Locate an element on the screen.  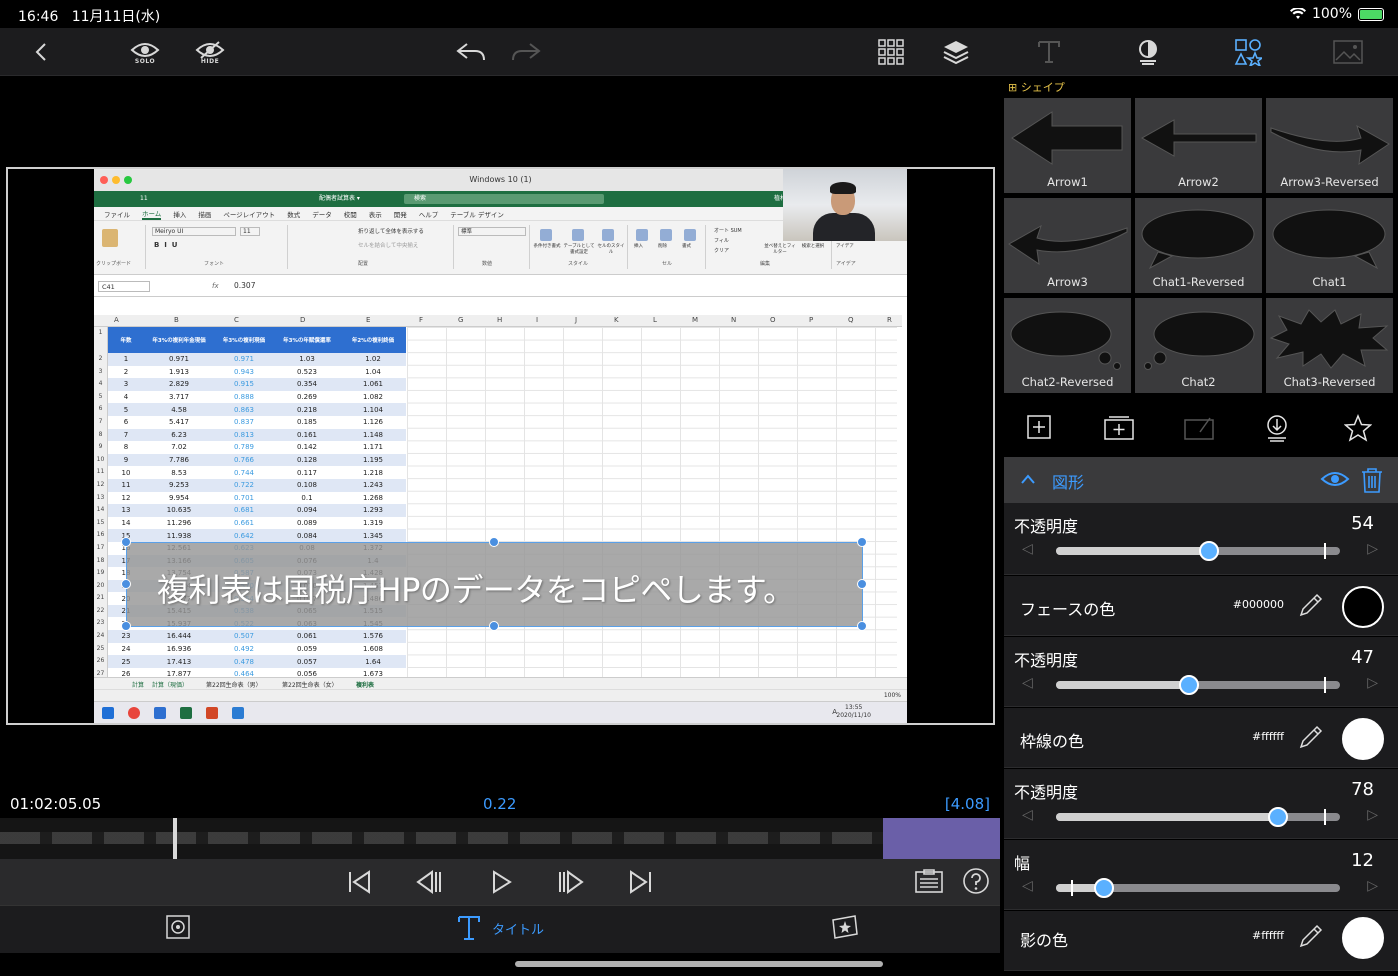
solo-button: SOLO is located at coordinates (145, 52).